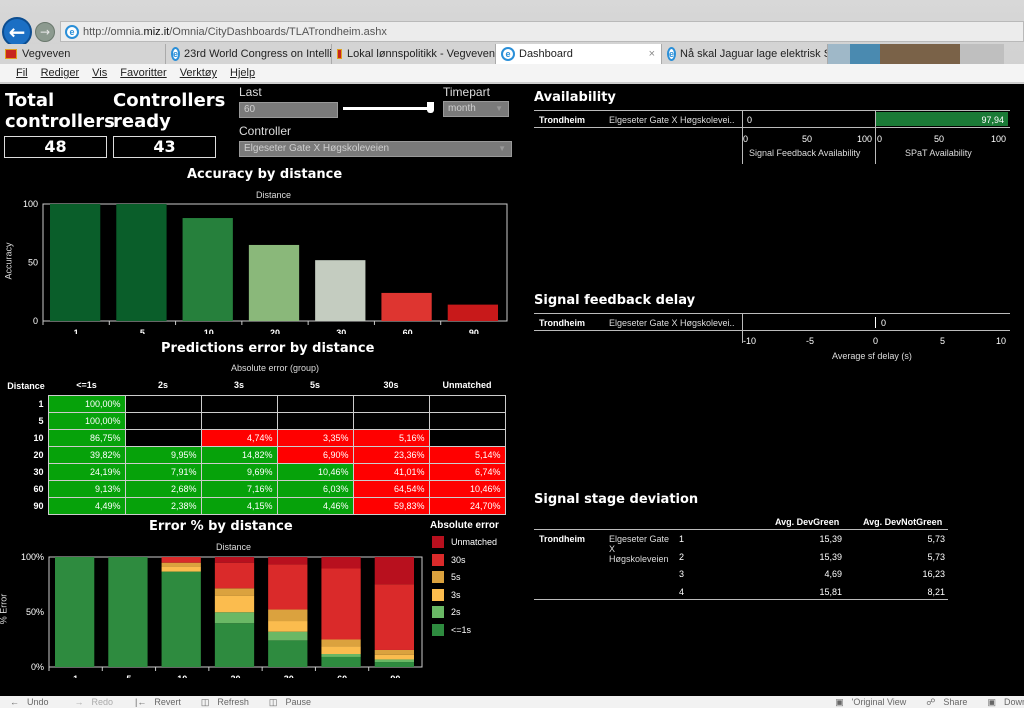 Image resolution: width=1024 pixels, height=708 pixels. I want to click on controller-dropdown: Elgeseter Gate X Høgskoleveien ▼, so click(375, 149).